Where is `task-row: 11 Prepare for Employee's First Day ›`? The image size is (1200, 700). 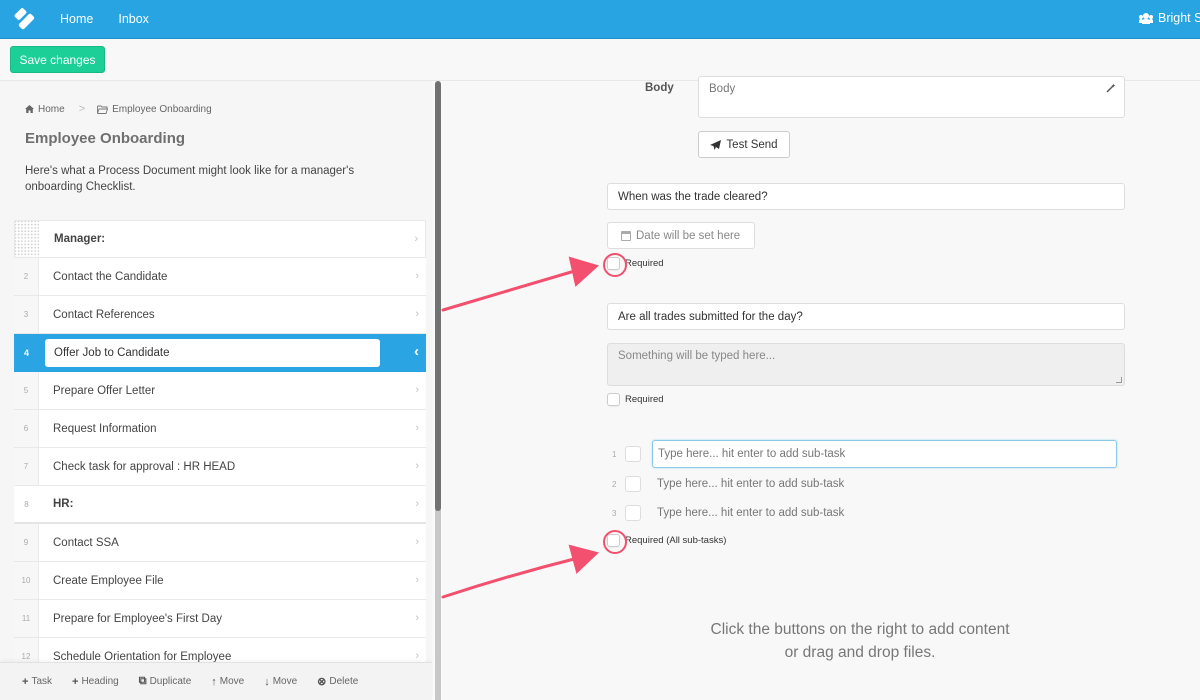 task-row: 11 Prepare for Employee's First Day › is located at coordinates (220, 619).